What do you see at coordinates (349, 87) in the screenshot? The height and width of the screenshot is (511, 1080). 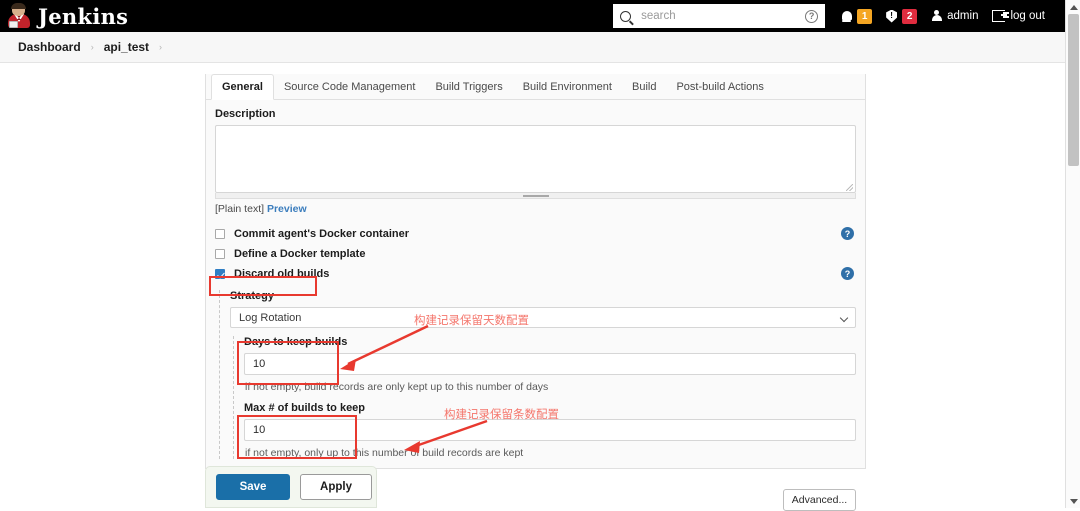 I see `tab-source-code-management: Source Code Management` at bounding box center [349, 87].